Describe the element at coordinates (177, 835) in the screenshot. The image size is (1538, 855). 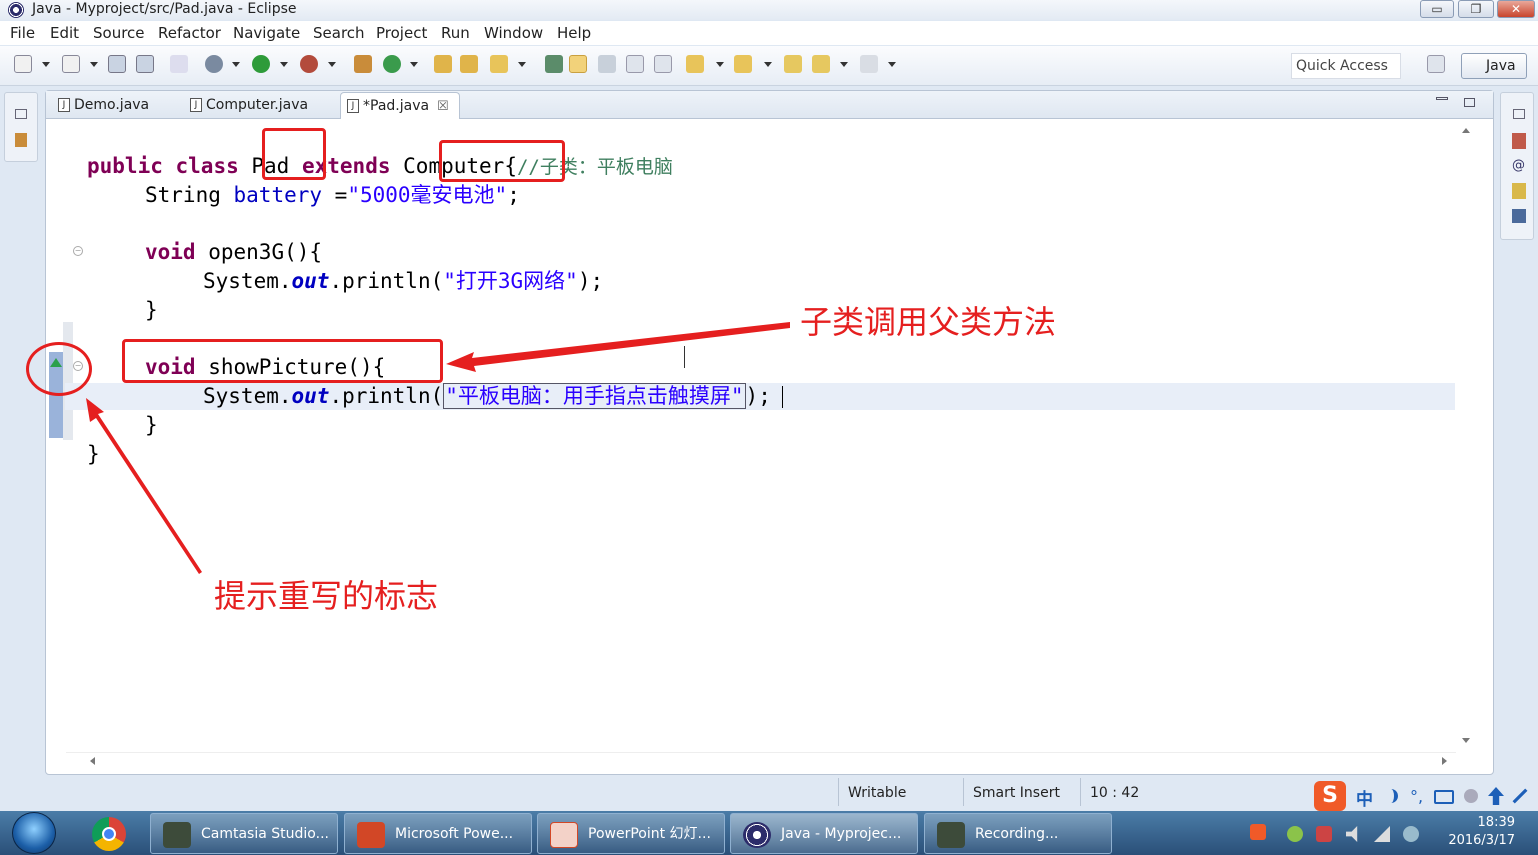
I see `camtasia-icon` at that location.